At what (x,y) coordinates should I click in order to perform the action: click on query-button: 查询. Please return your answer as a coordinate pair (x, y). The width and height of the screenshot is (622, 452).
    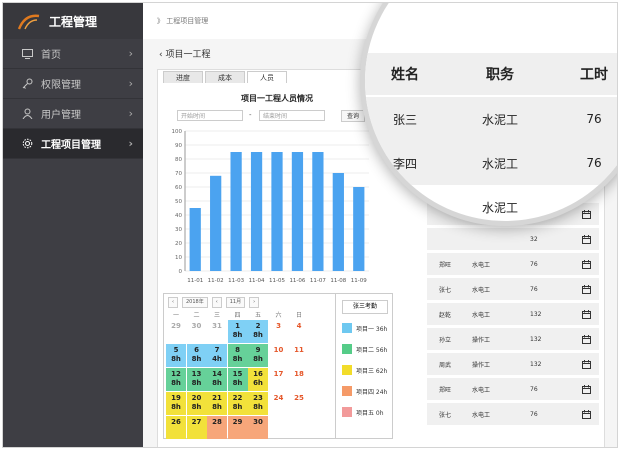
    Looking at the image, I should click on (353, 116).